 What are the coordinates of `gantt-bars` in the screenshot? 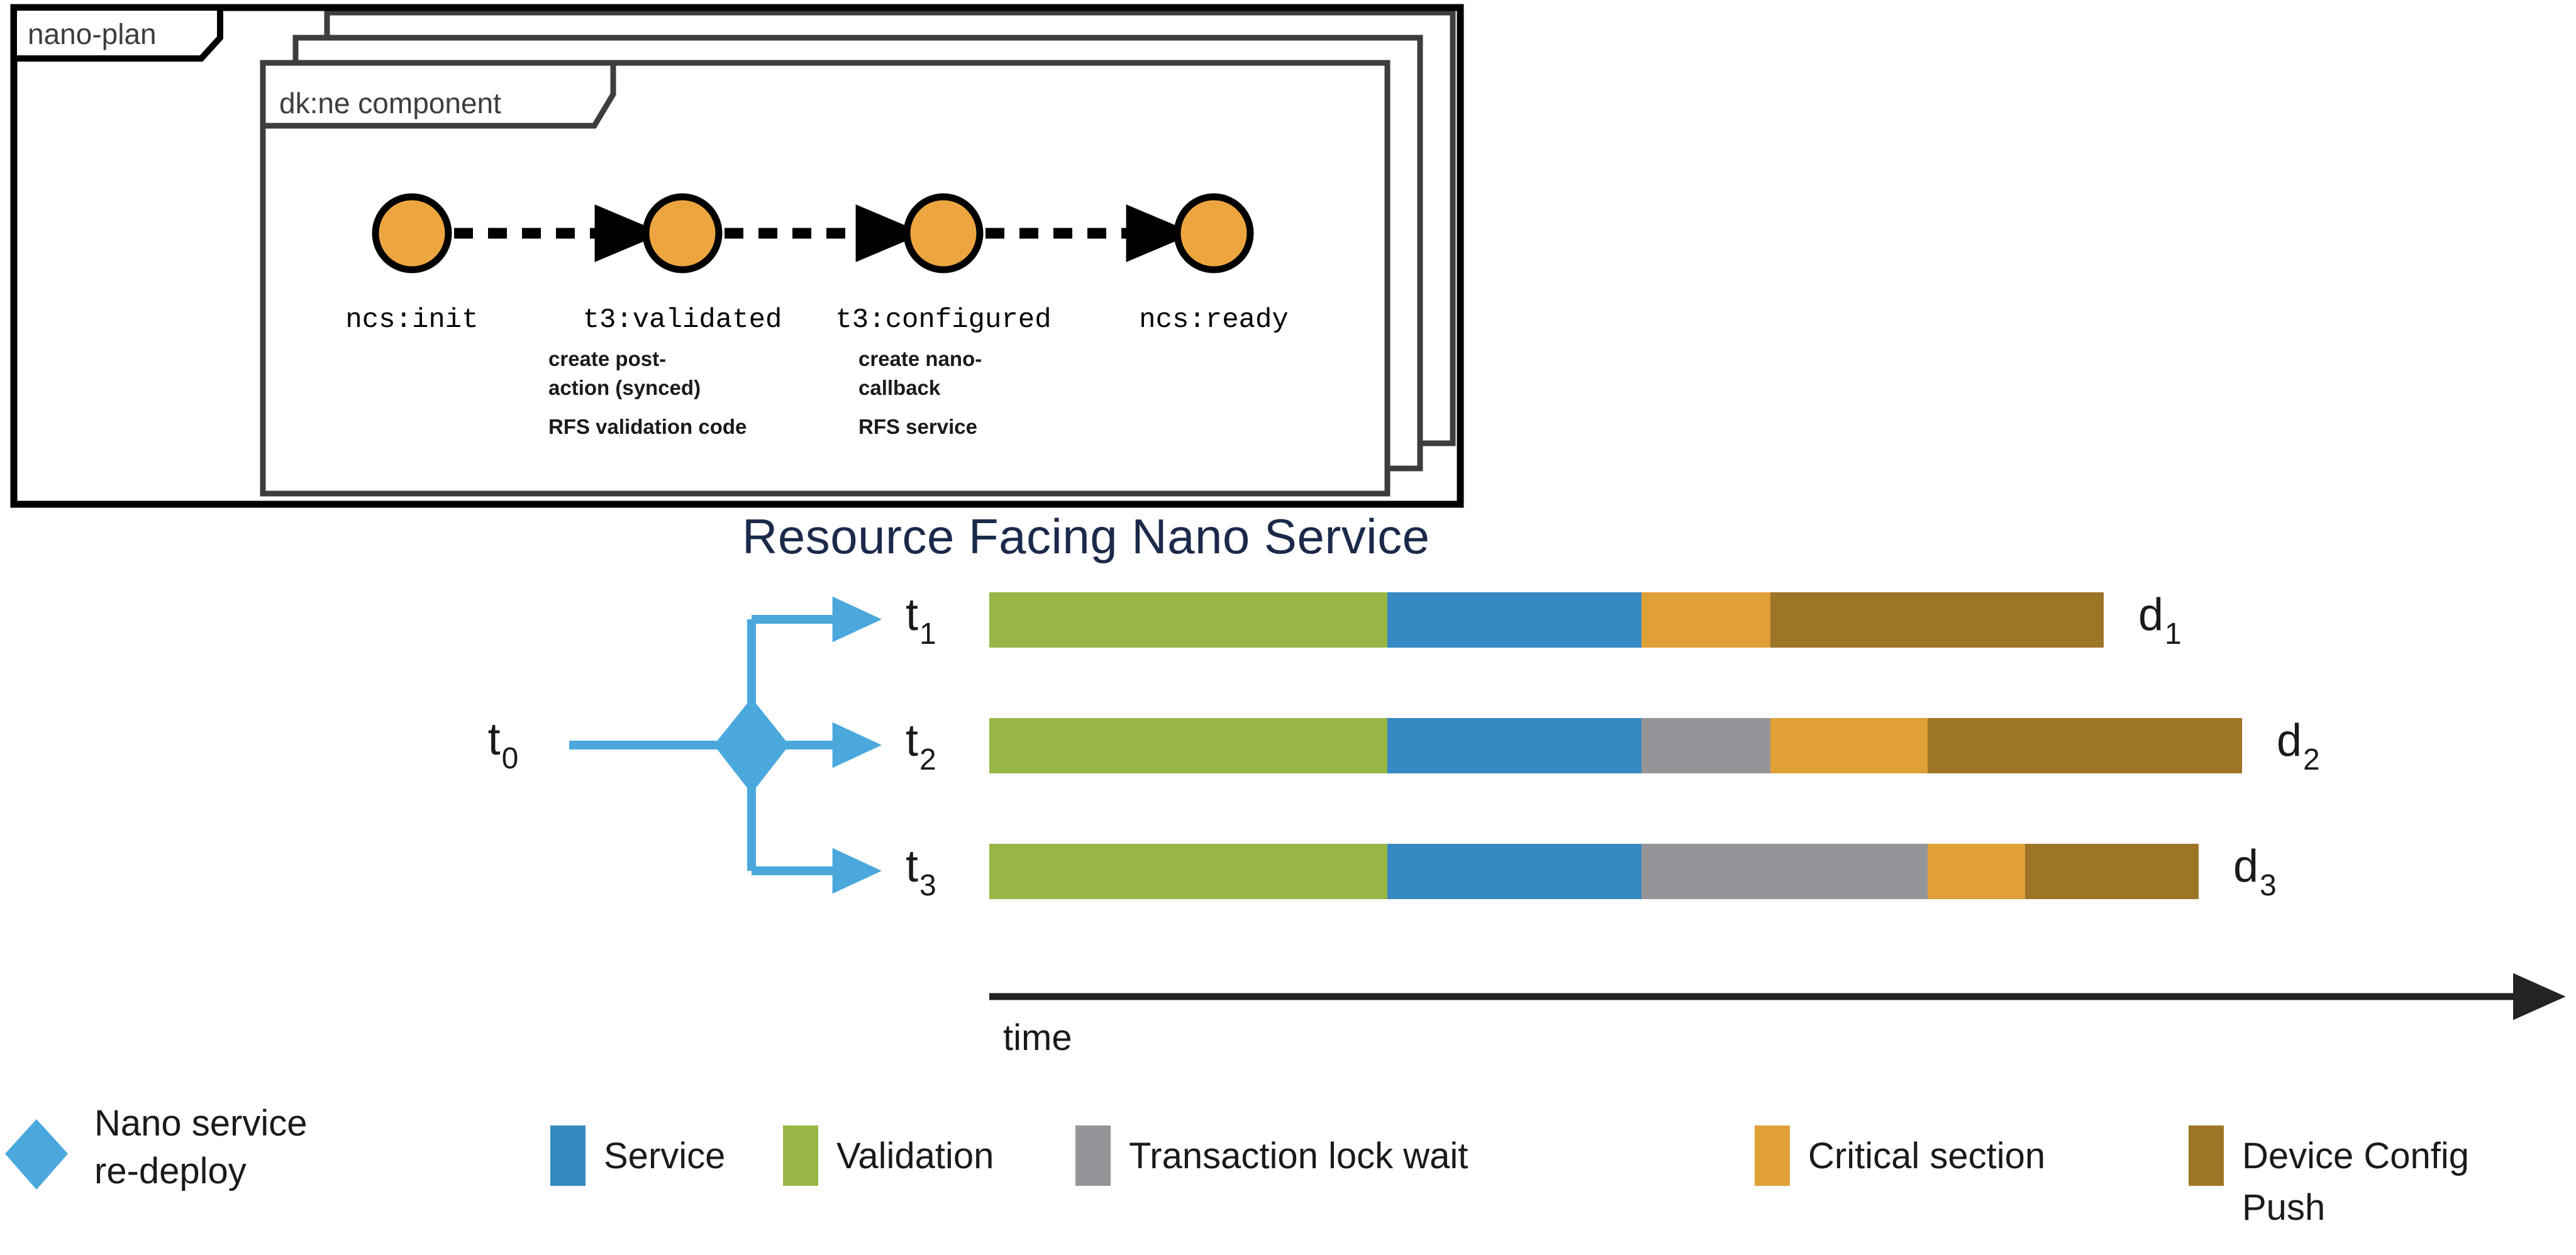 It's located at (1615, 746).